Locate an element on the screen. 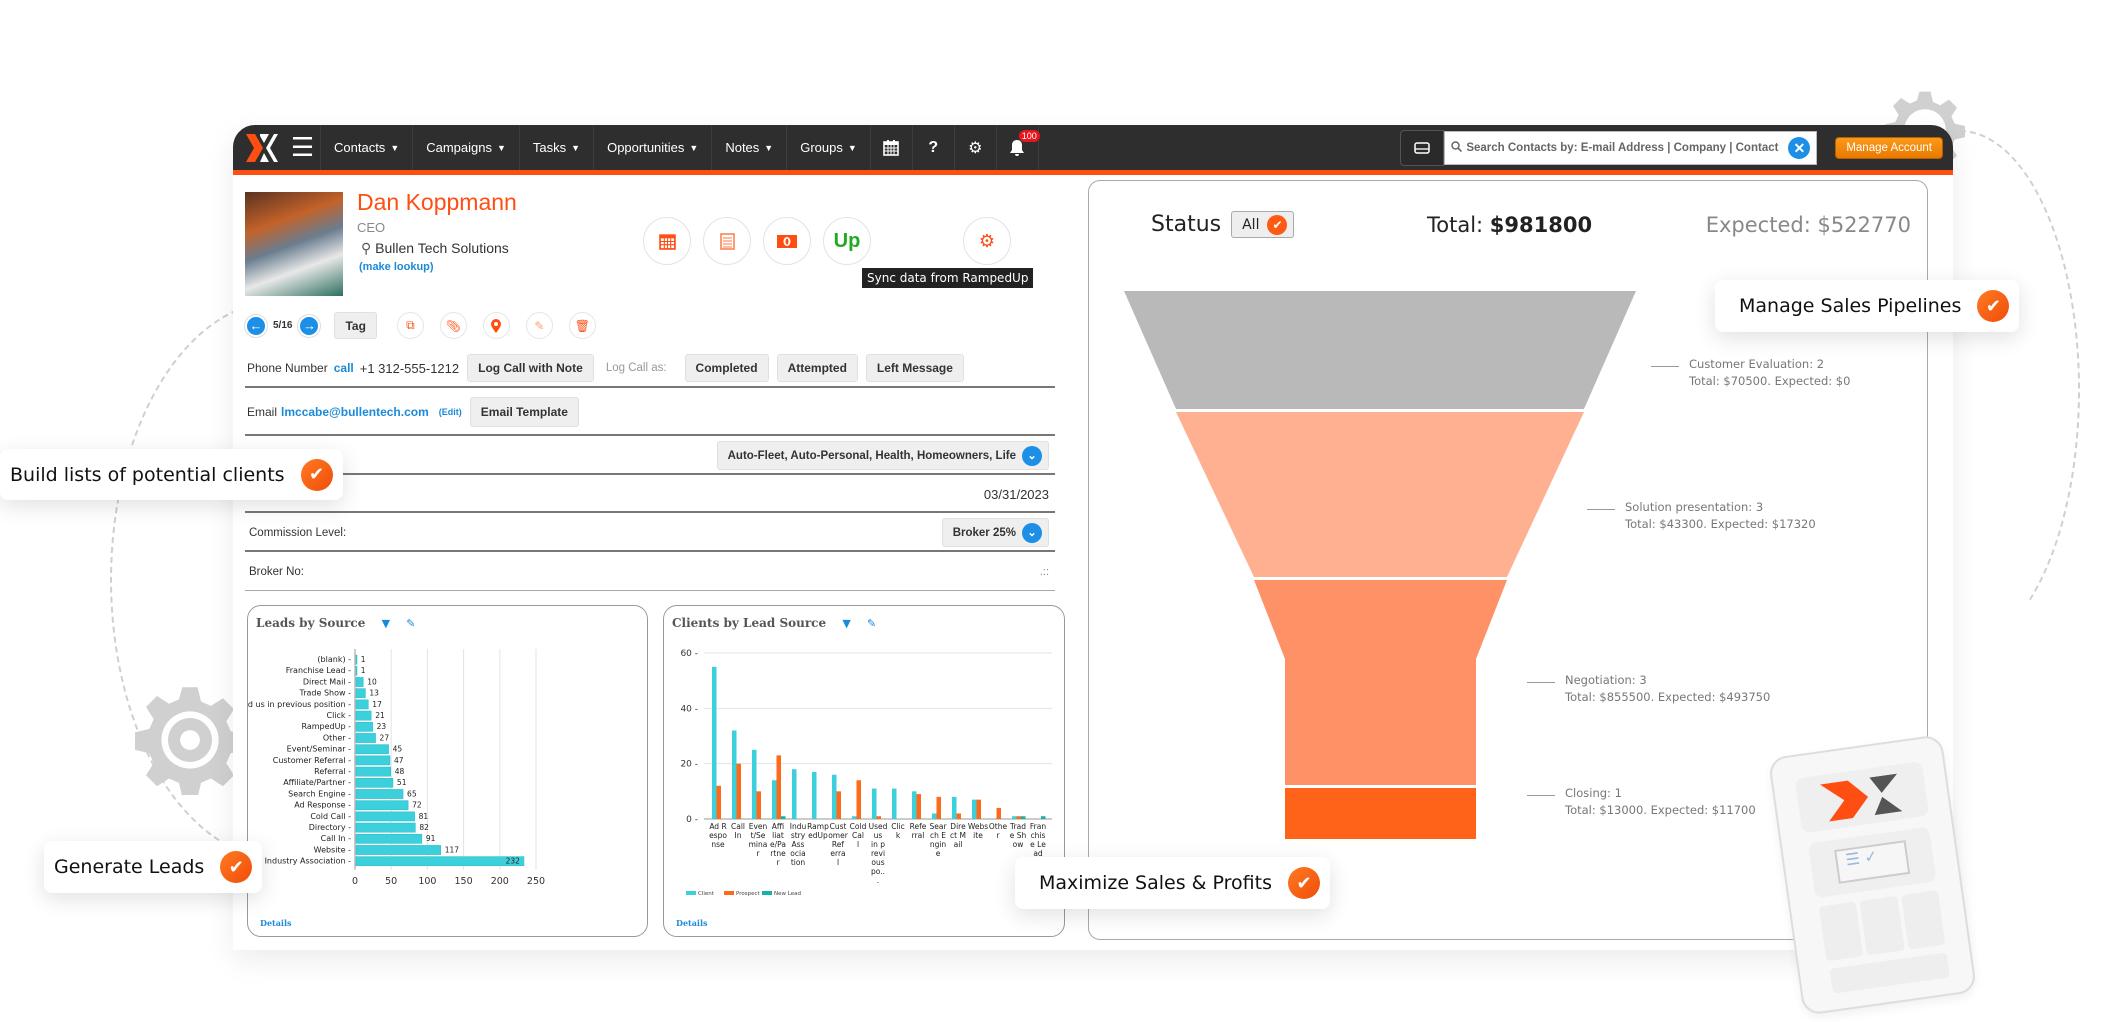  contact-settings-button: ⚙ is located at coordinates (987, 241).